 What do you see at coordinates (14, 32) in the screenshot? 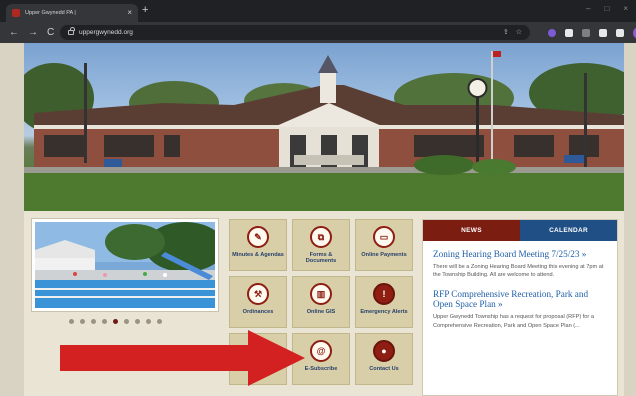
I see `back-button: ←` at bounding box center [14, 32].